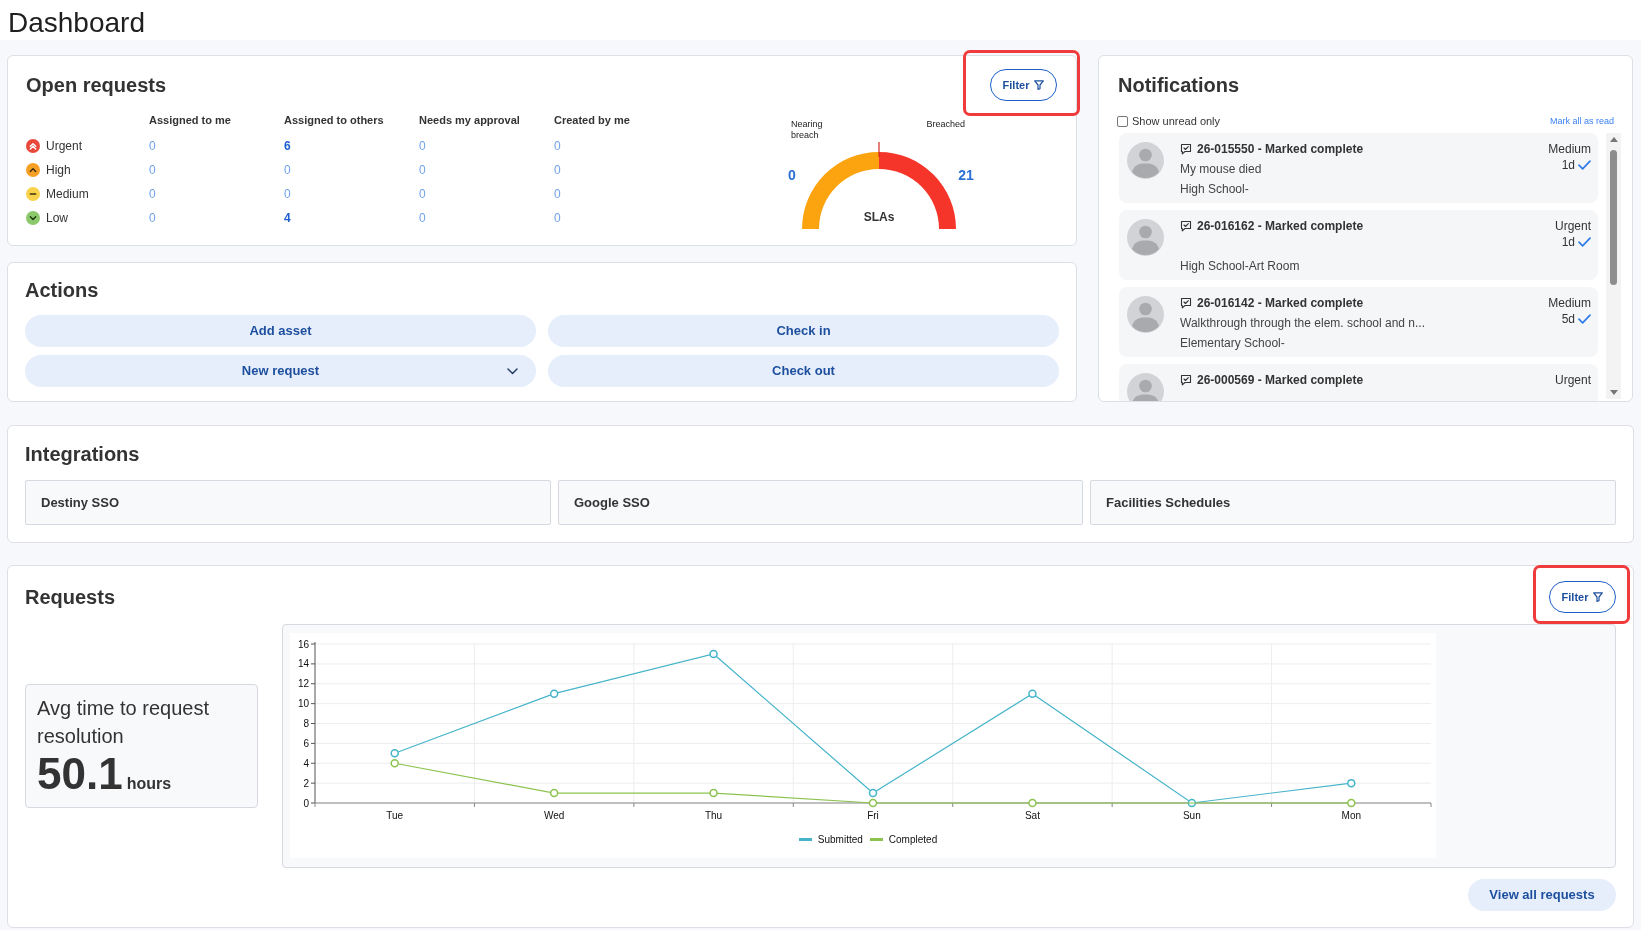 The image size is (1641, 930). I want to click on action-button: Add asset, so click(280, 331).